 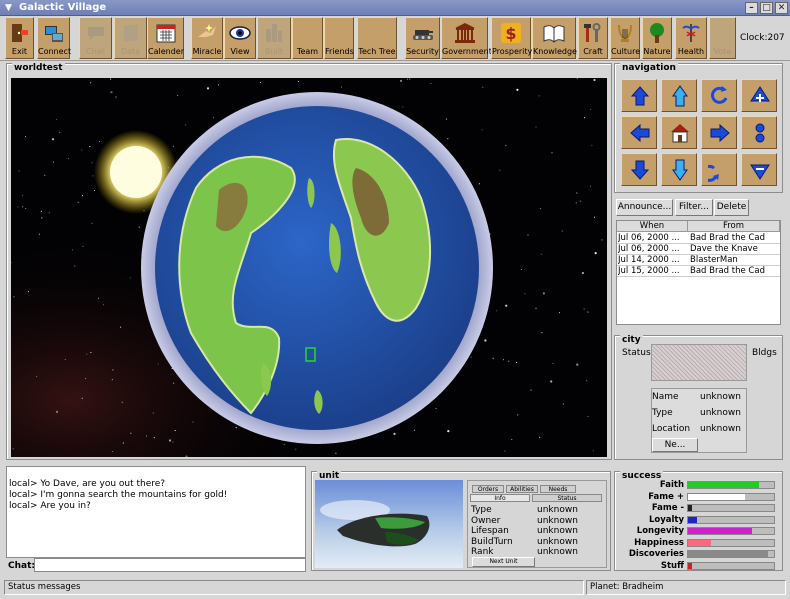 I want to click on nav-down-button, so click(x=639, y=169).